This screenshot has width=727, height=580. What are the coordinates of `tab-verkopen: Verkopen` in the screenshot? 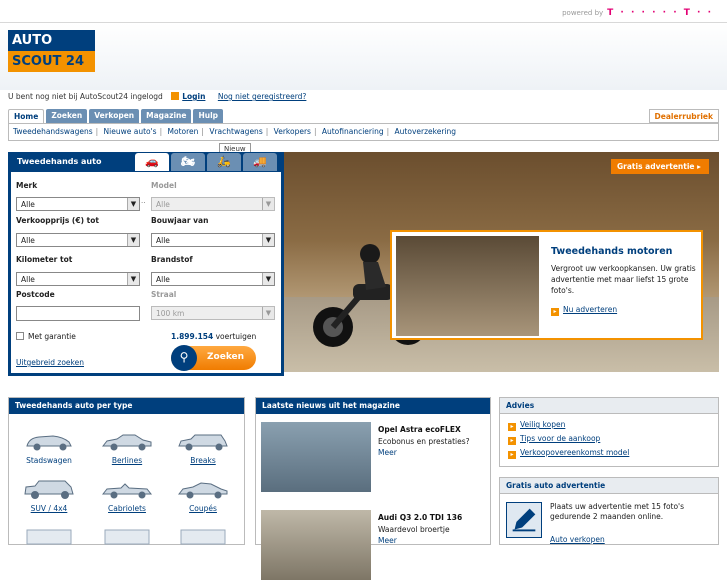 It's located at (114, 116).